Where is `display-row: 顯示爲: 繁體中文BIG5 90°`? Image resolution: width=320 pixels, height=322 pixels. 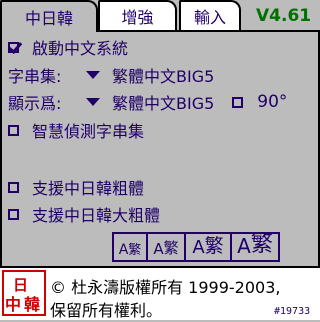
display-row: 顯示爲: 繁體中文BIG5 90° is located at coordinates (147, 102).